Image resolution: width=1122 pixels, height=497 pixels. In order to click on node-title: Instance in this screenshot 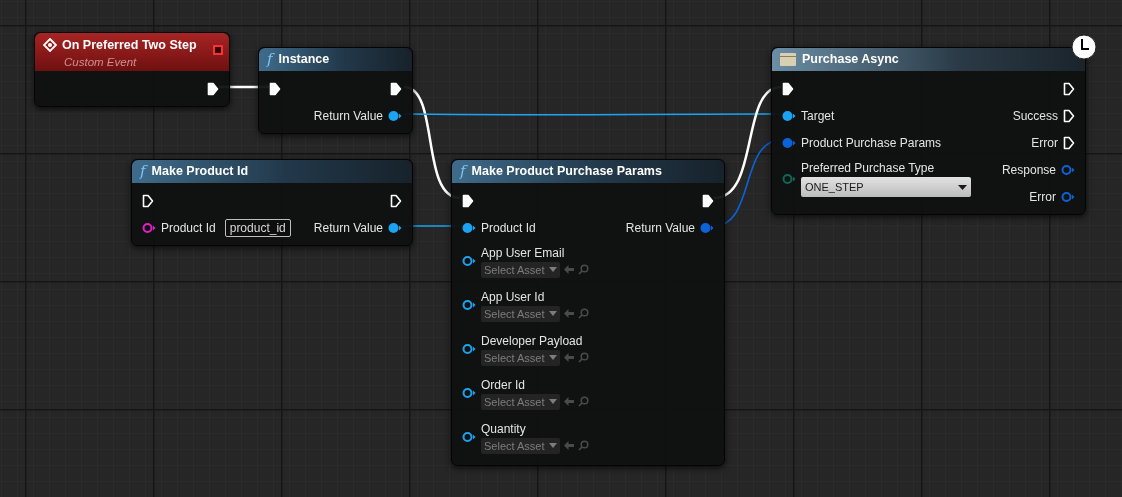, I will do `click(304, 60)`.